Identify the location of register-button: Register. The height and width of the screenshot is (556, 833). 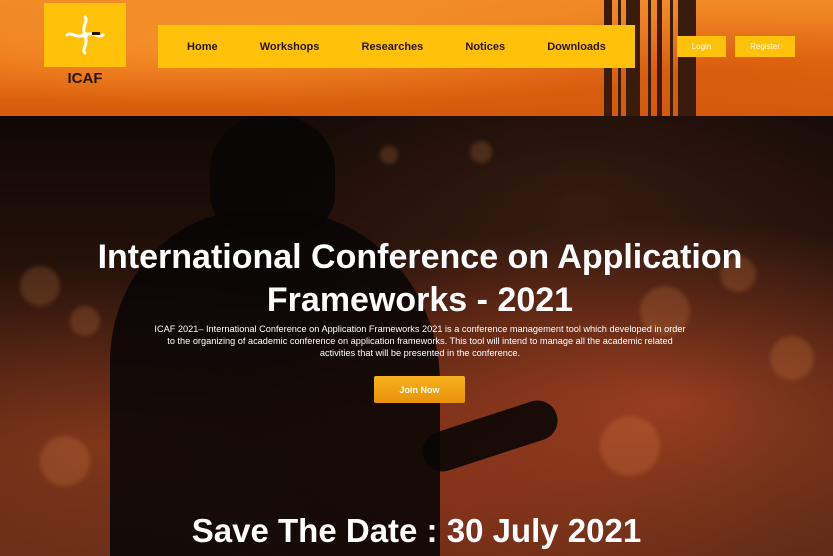
(765, 46).